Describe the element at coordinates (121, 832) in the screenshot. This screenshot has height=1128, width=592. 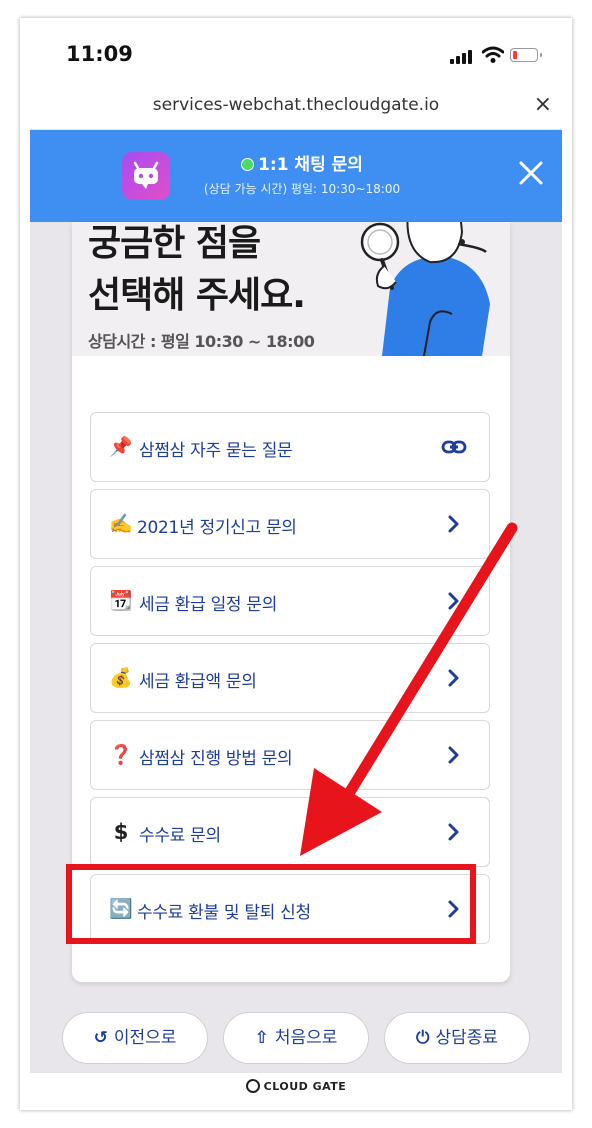
I see `dollar-sign-icon: $` at that location.